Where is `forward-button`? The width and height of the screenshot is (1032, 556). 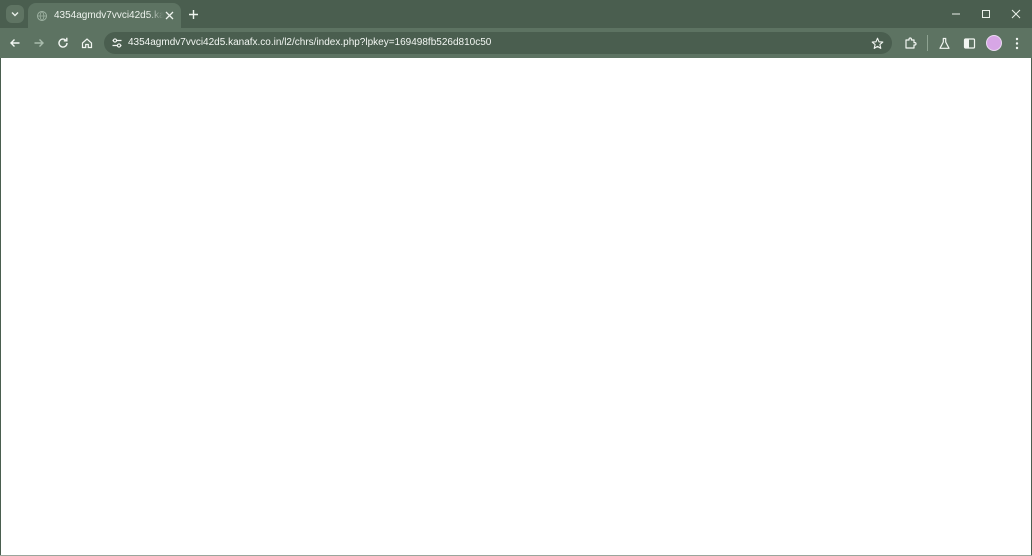
forward-button is located at coordinates (39, 43).